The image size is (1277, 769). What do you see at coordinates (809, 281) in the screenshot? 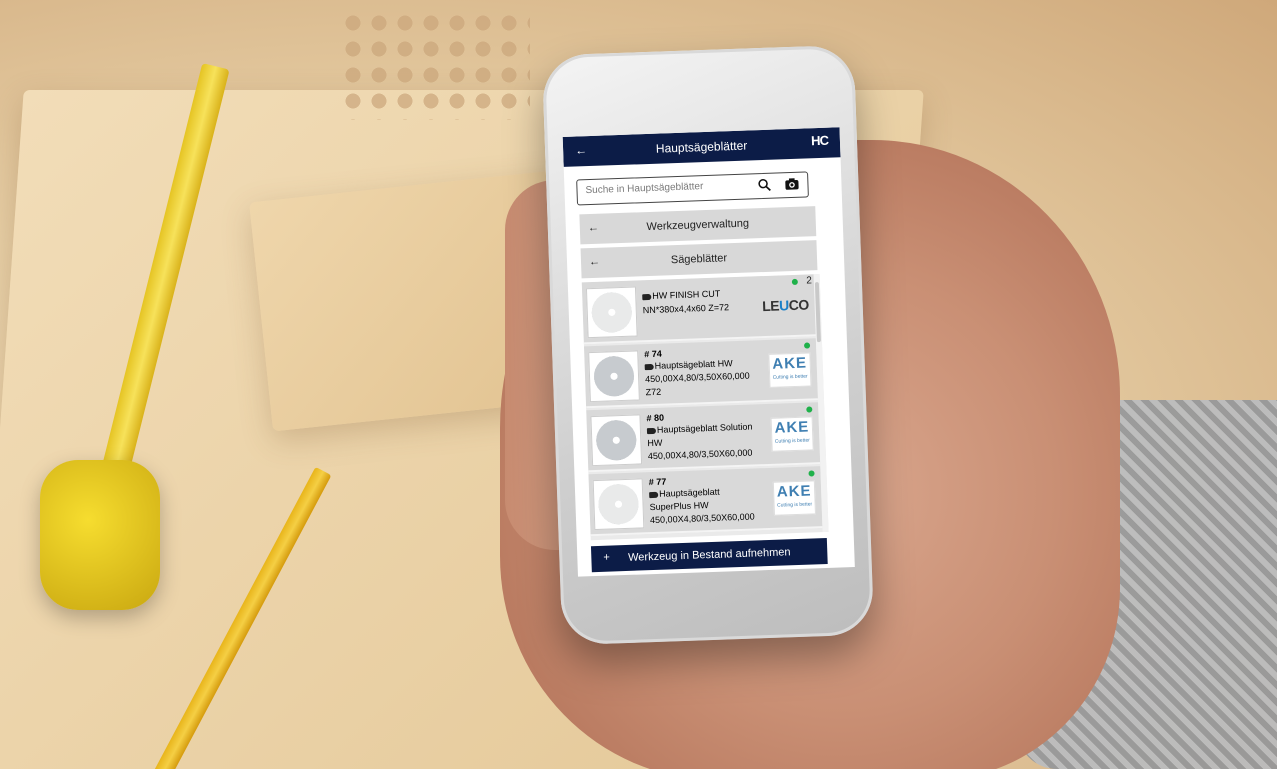
I see `stock-count: 2` at bounding box center [809, 281].